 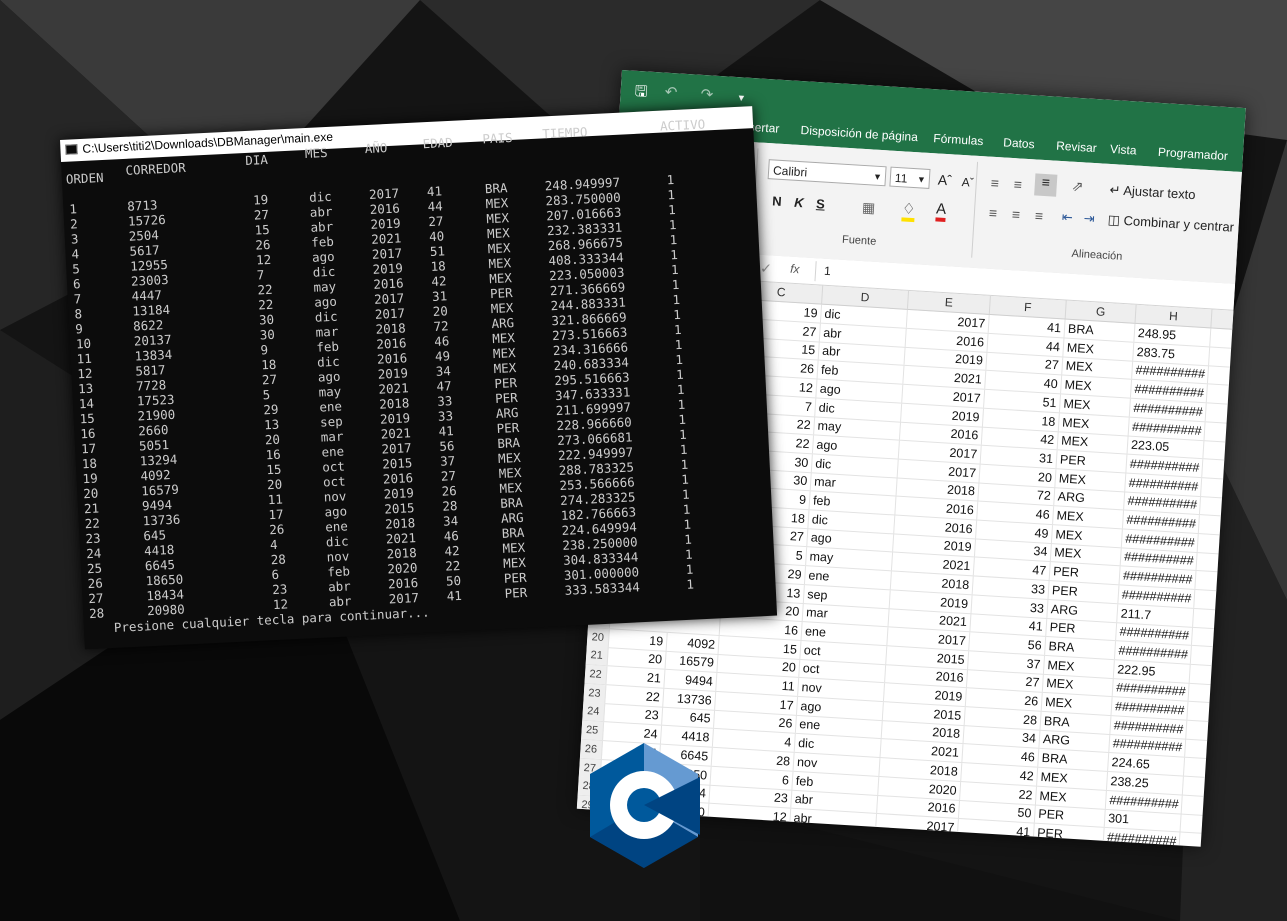 I want to click on wrap-text-button: ↵ Ajustar texto, so click(x=1152, y=192).